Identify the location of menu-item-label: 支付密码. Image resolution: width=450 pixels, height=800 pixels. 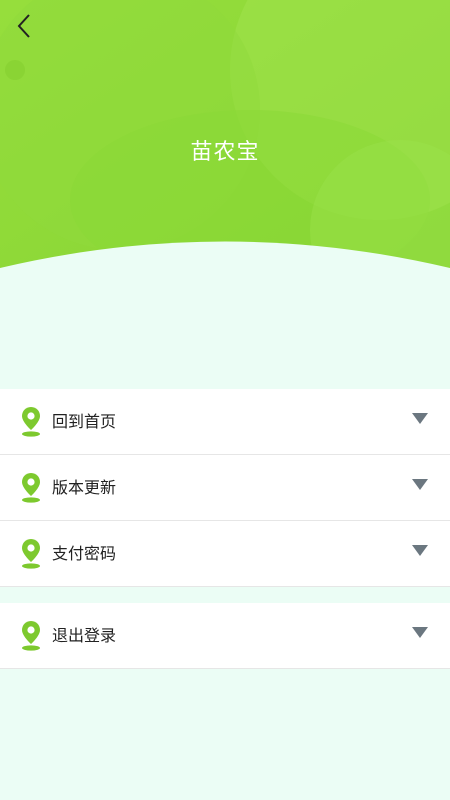
(84, 553).